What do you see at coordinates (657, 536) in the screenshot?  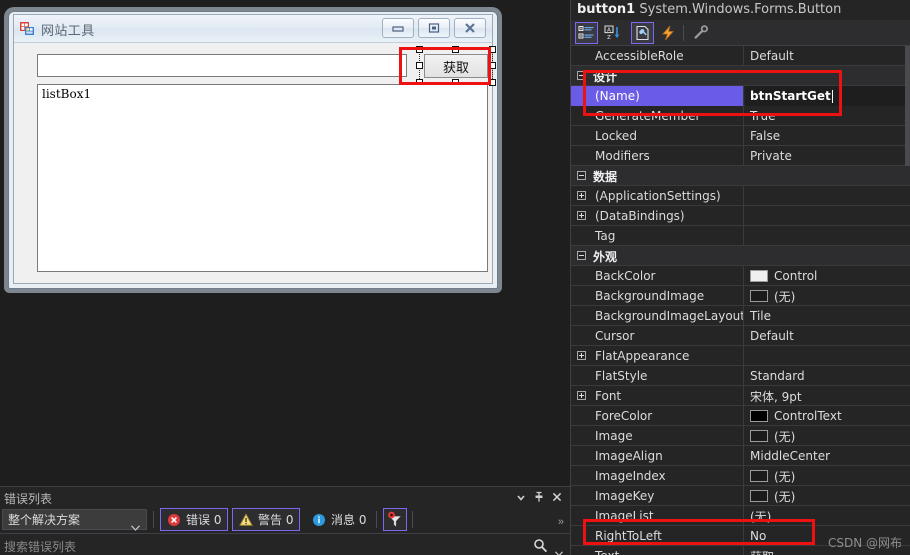 I see `property-name: RightToLeft` at bounding box center [657, 536].